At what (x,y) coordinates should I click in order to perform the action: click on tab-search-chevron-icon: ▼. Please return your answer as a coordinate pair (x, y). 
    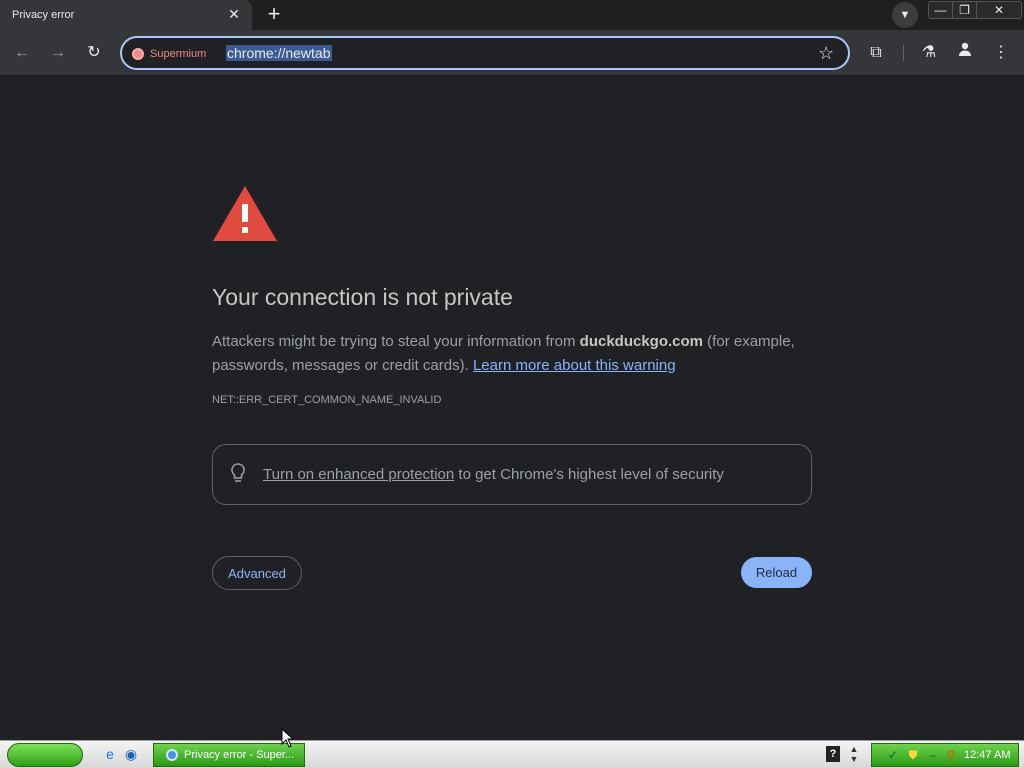
    Looking at the image, I should click on (905, 15).